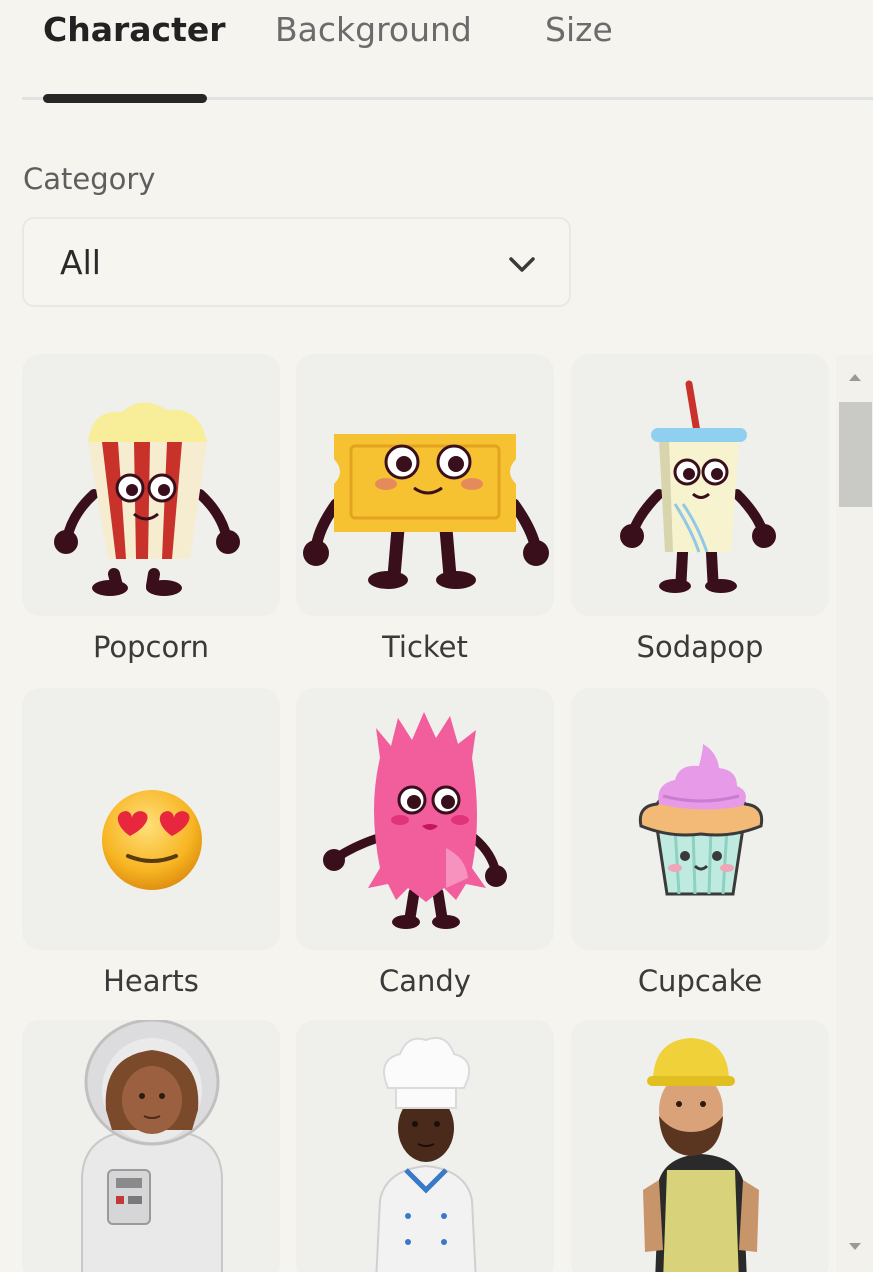 This screenshot has height=1272, width=873. What do you see at coordinates (80, 262) in the screenshot?
I see `category-selected-value: All` at bounding box center [80, 262].